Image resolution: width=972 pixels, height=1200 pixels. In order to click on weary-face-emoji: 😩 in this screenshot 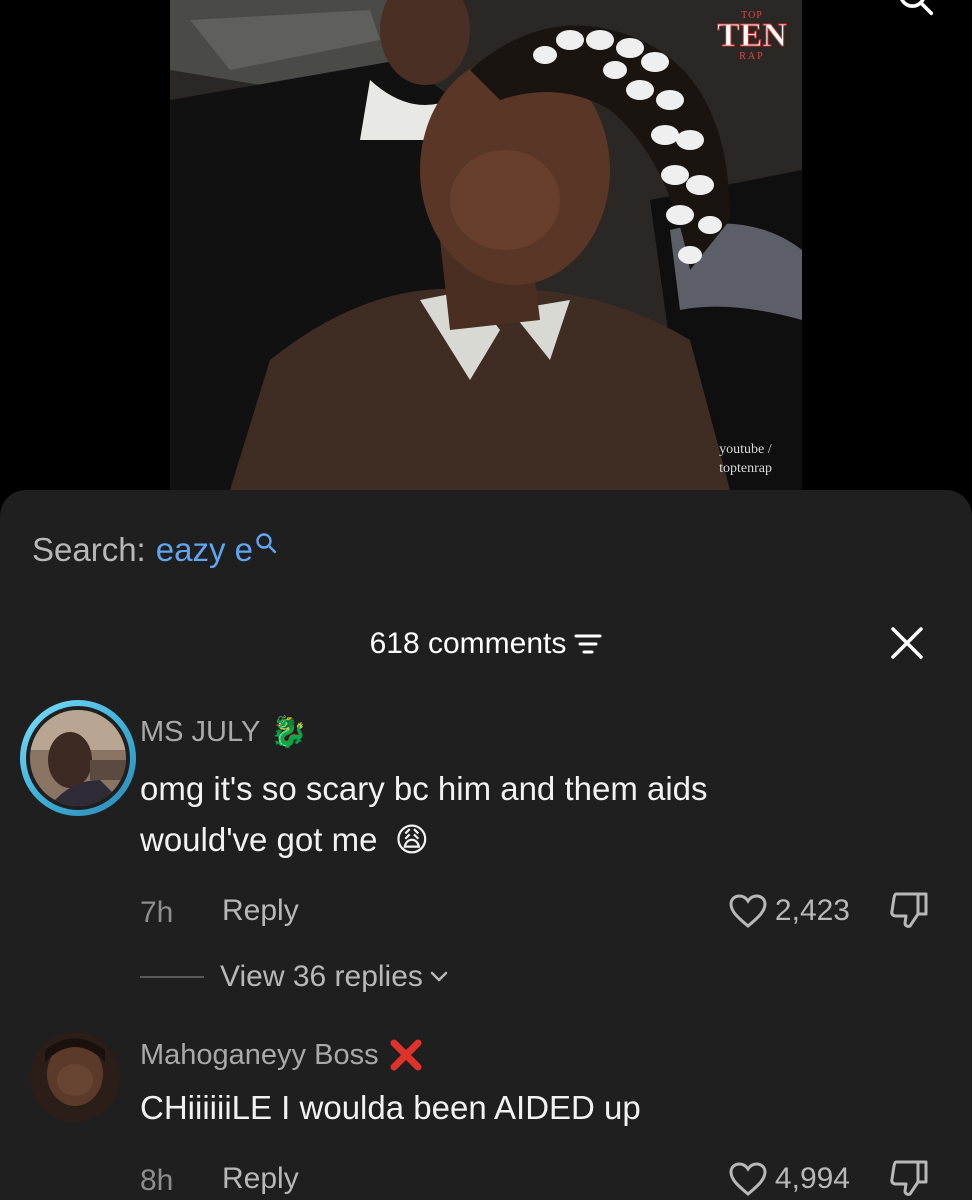, I will do `click(412, 839)`.